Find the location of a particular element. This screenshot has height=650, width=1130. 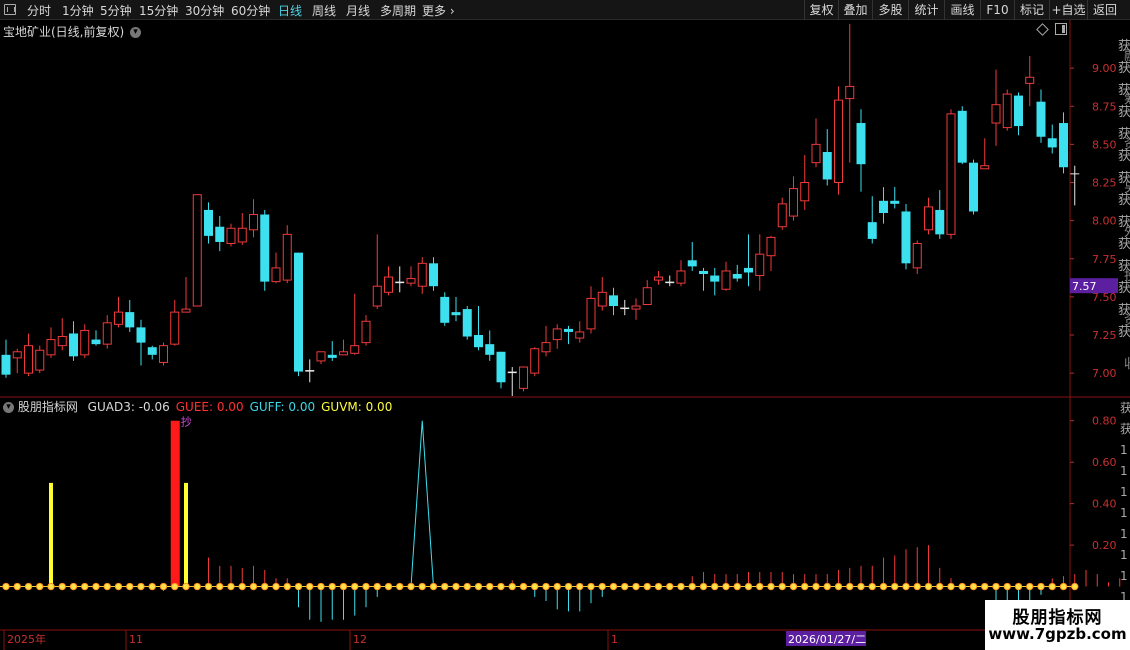

period-tab-4: 30分钟 is located at coordinates (204, 10).